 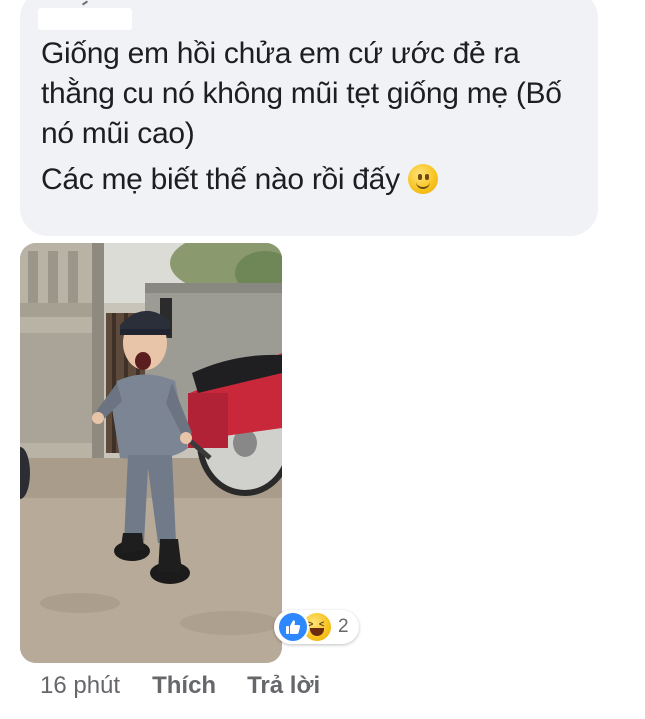 I want to click on comment-text-line-2: Các mẹ biết thế nào rồi đấy, so click(x=313, y=180).